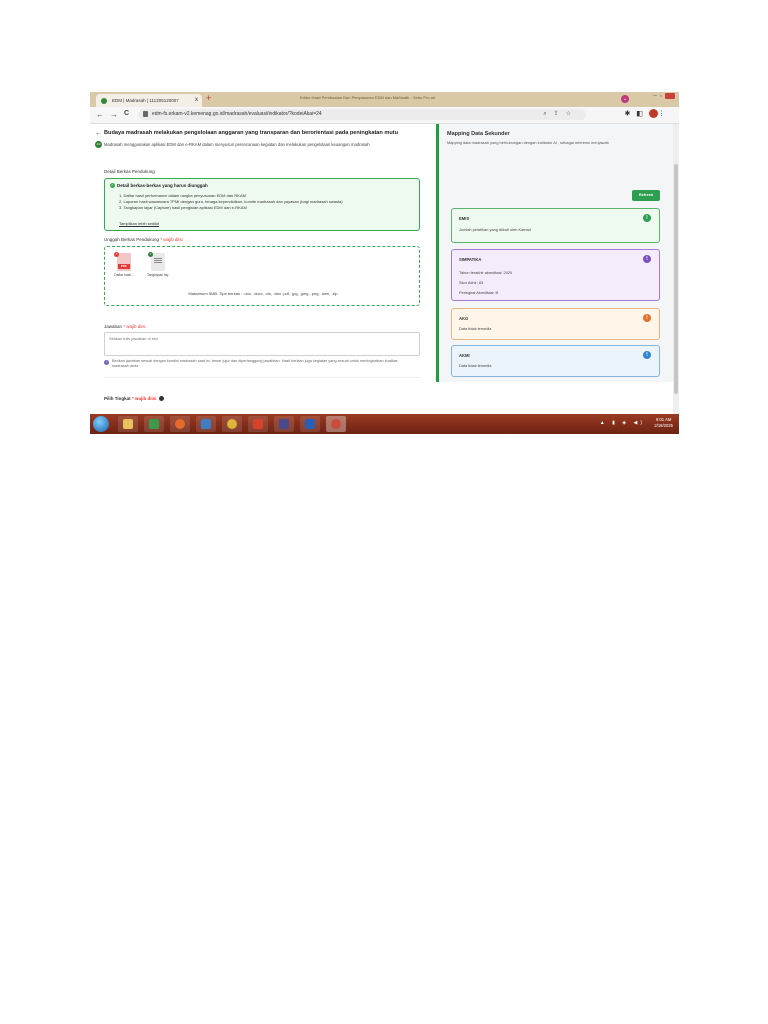 This screenshot has height=1024, width=768. What do you see at coordinates (653, 113) in the screenshot?
I see `profile-avatar` at bounding box center [653, 113].